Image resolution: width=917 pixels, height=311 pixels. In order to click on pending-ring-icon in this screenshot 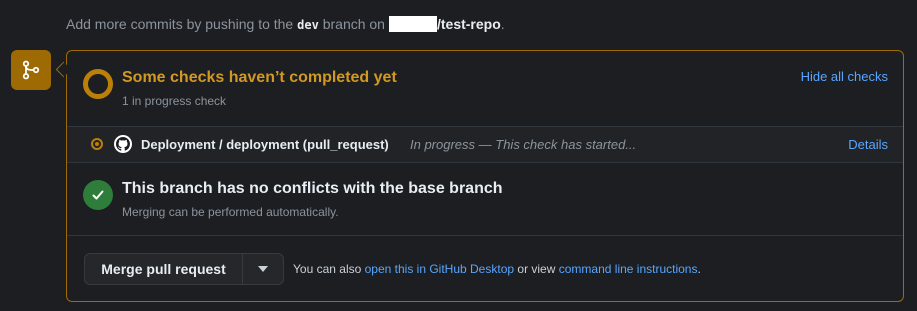, I will do `click(98, 84)`.